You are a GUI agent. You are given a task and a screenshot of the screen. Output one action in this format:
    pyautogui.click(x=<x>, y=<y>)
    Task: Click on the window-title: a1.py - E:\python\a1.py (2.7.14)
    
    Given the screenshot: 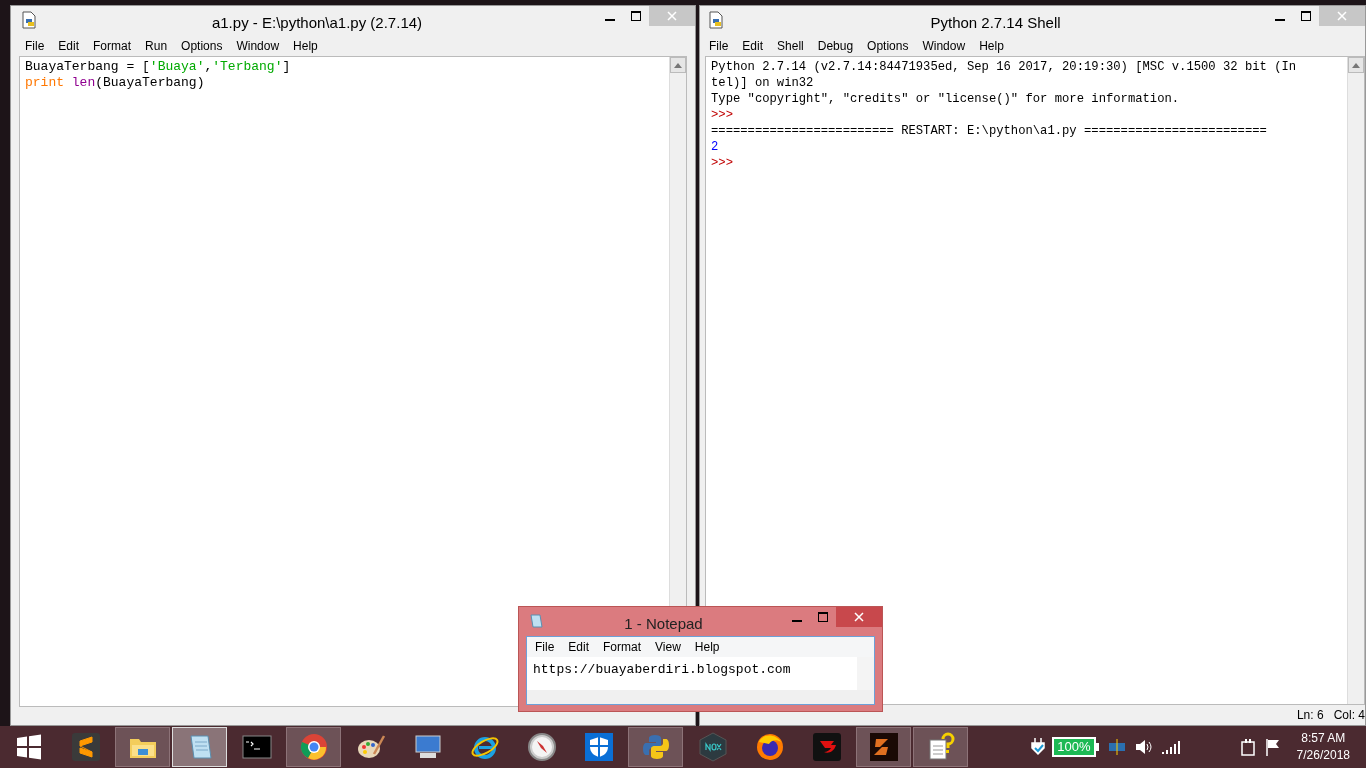 What is the action you would take?
    pyautogui.click(x=317, y=22)
    